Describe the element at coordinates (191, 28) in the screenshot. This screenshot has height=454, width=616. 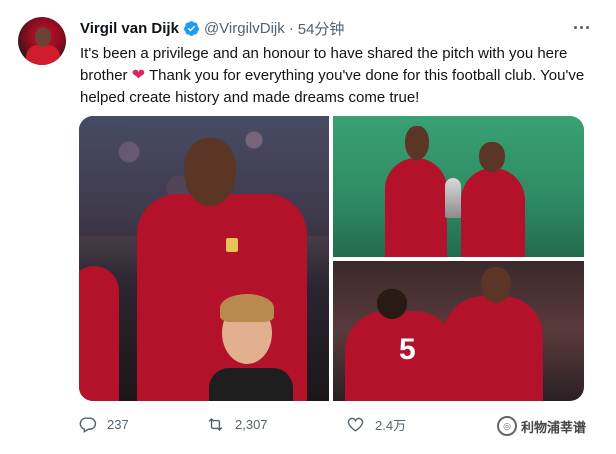
I see `verified-icon` at that location.